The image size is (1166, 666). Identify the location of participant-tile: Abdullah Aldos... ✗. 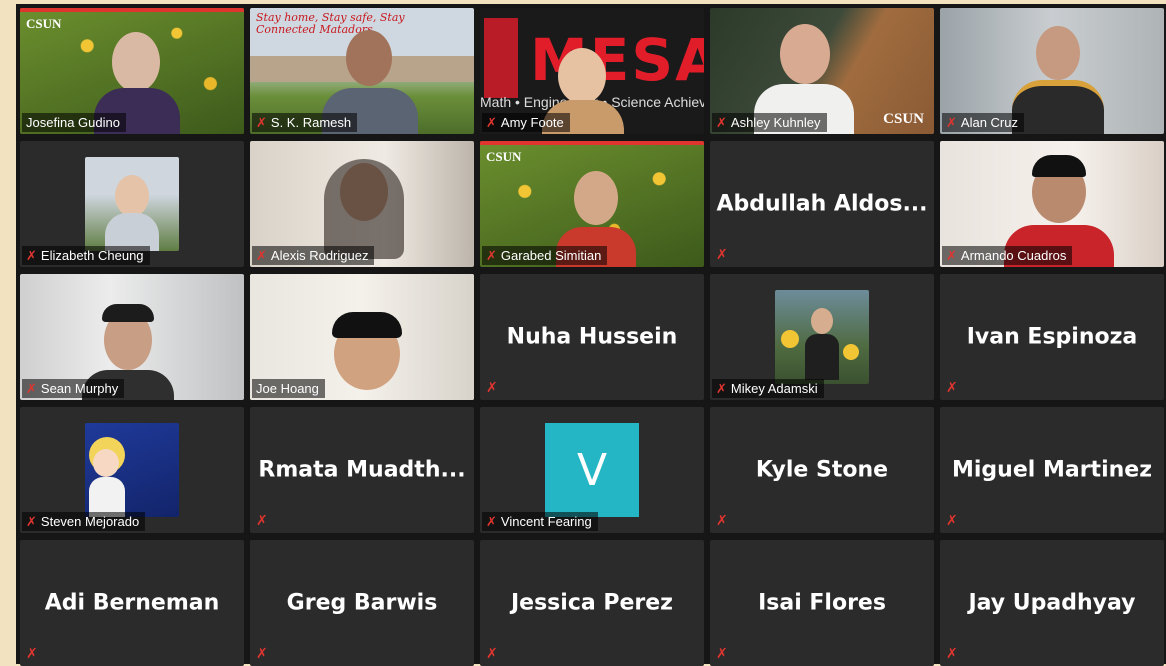
(822, 204).